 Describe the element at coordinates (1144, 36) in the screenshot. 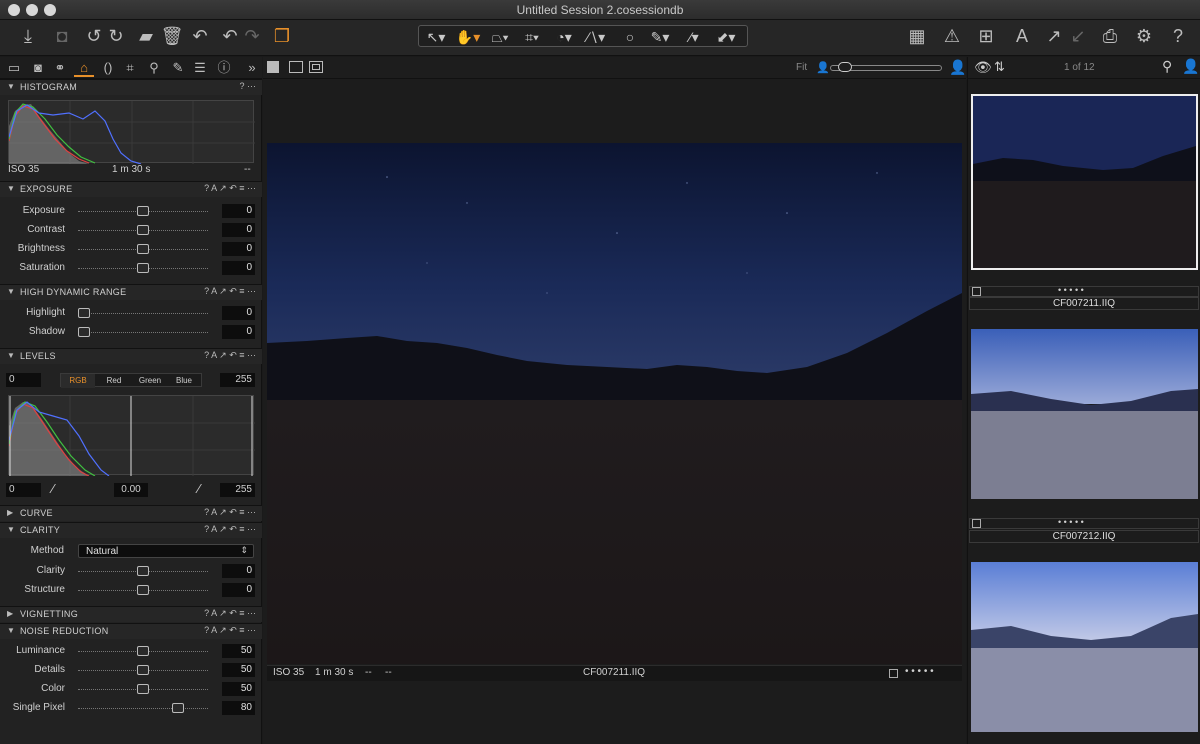

I see `settings-gear-icon: ⚙` at that location.